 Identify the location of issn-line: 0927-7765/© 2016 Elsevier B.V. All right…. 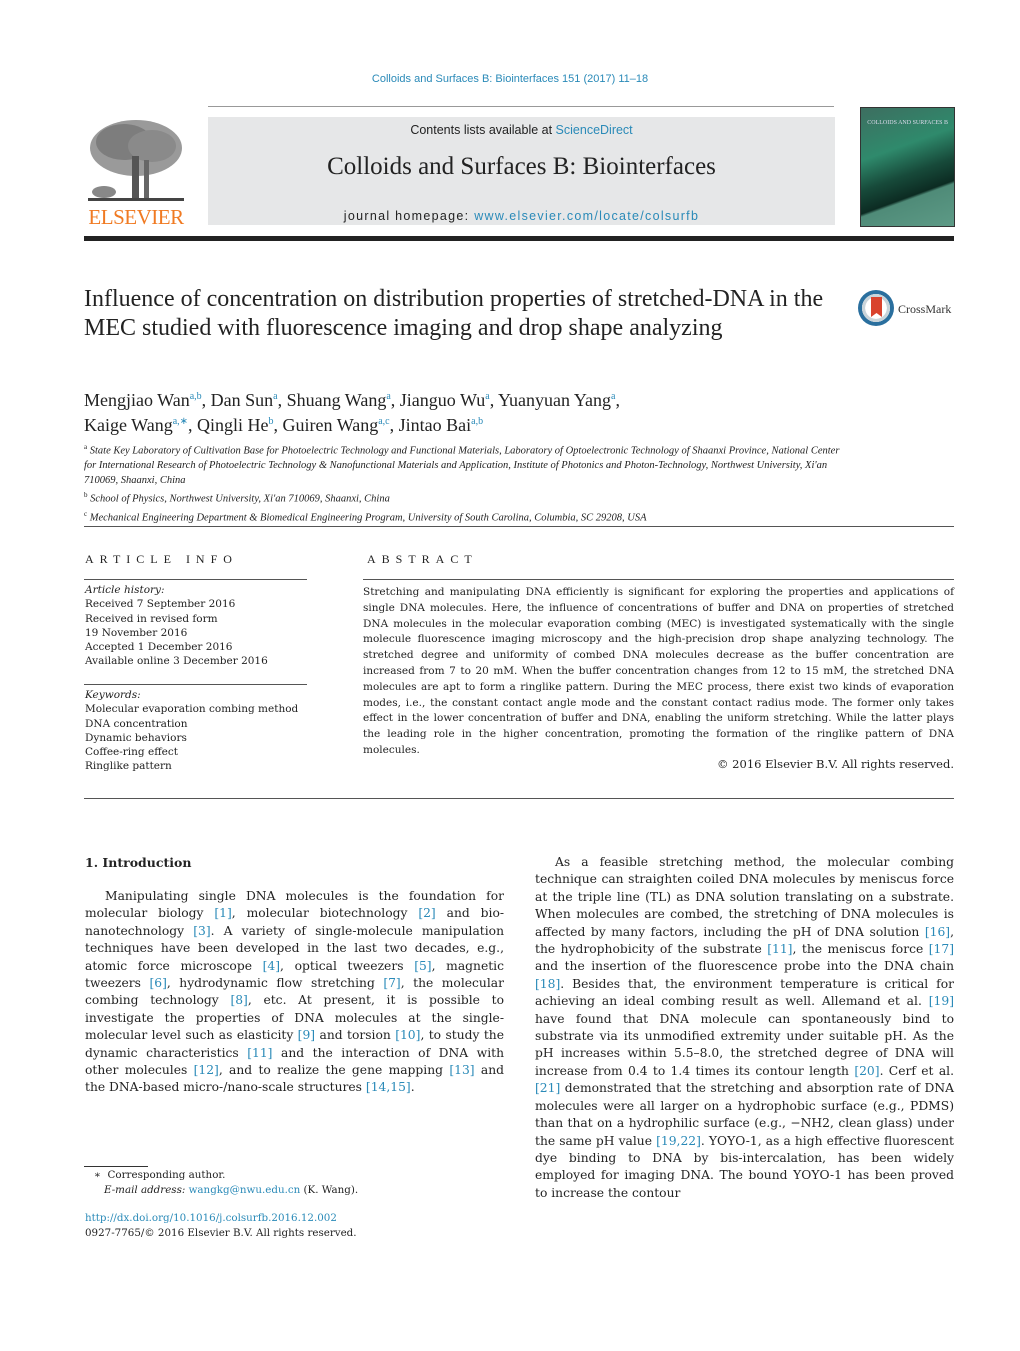
(221, 1232).